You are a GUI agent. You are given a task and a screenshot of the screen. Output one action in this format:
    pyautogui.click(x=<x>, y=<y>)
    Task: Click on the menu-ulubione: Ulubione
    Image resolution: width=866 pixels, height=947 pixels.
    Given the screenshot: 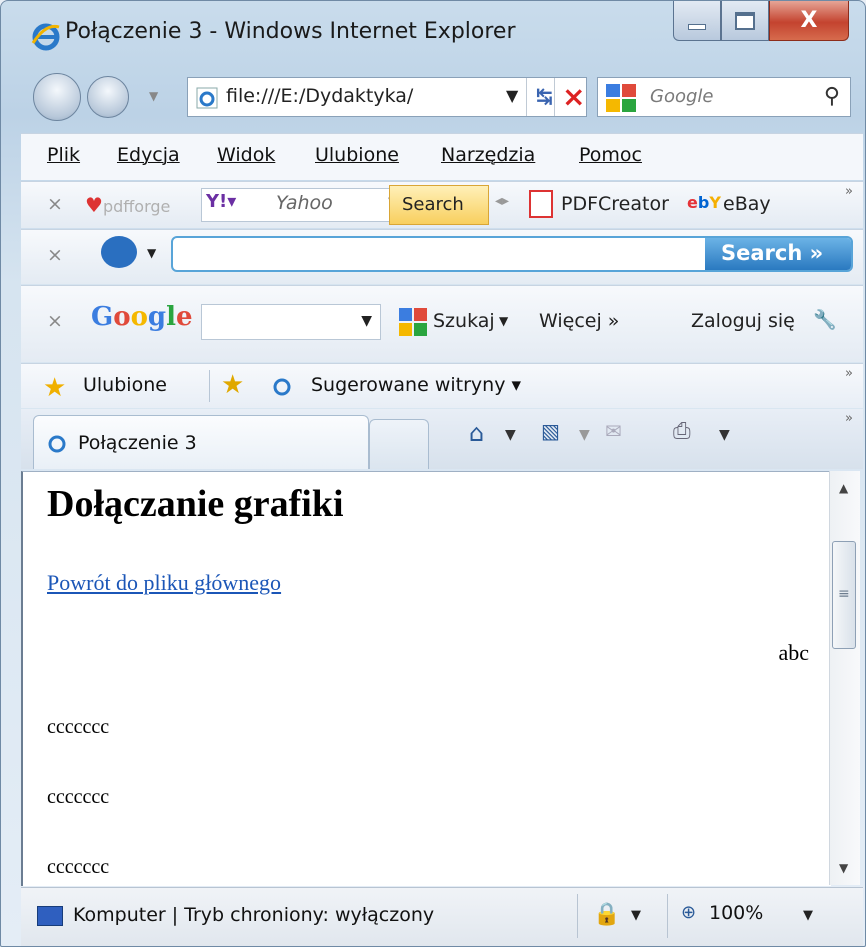 What is the action you would take?
    pyautogui.click(x=357, y=155)
    